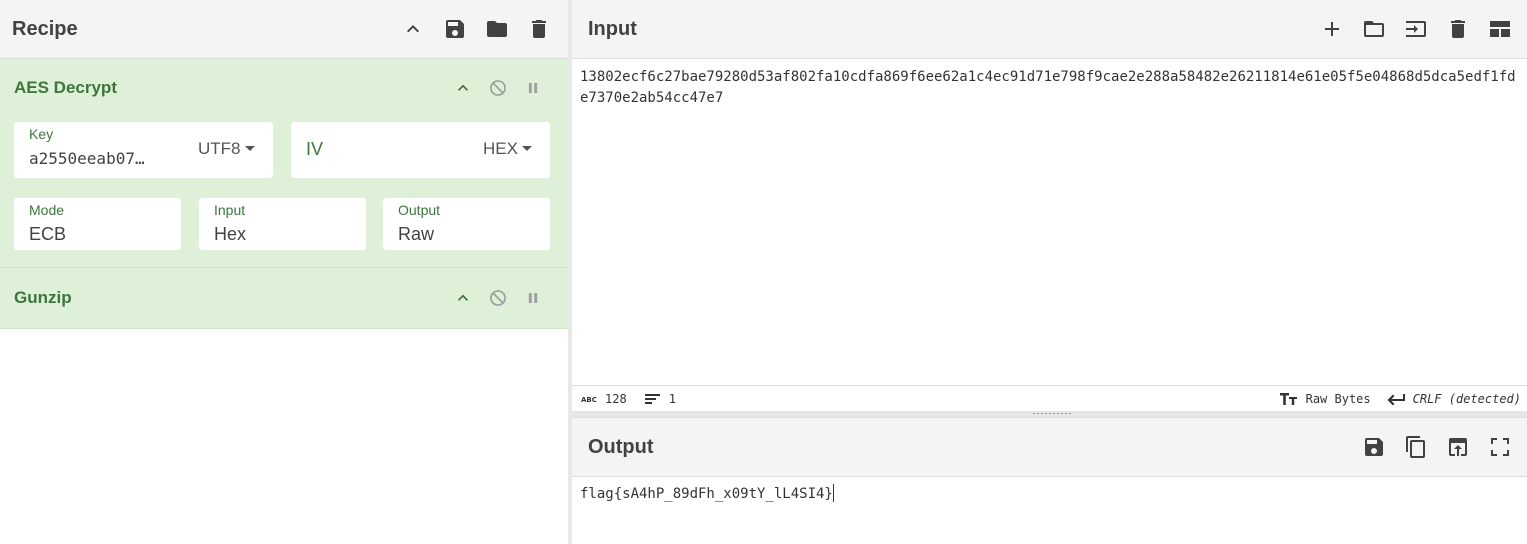 Image resolution: width=1527 pixels, height=544 pixels. Describe the element at coordinates (282, 224) in the screenshot. I see `input-format-select: Input Hex` at that location.